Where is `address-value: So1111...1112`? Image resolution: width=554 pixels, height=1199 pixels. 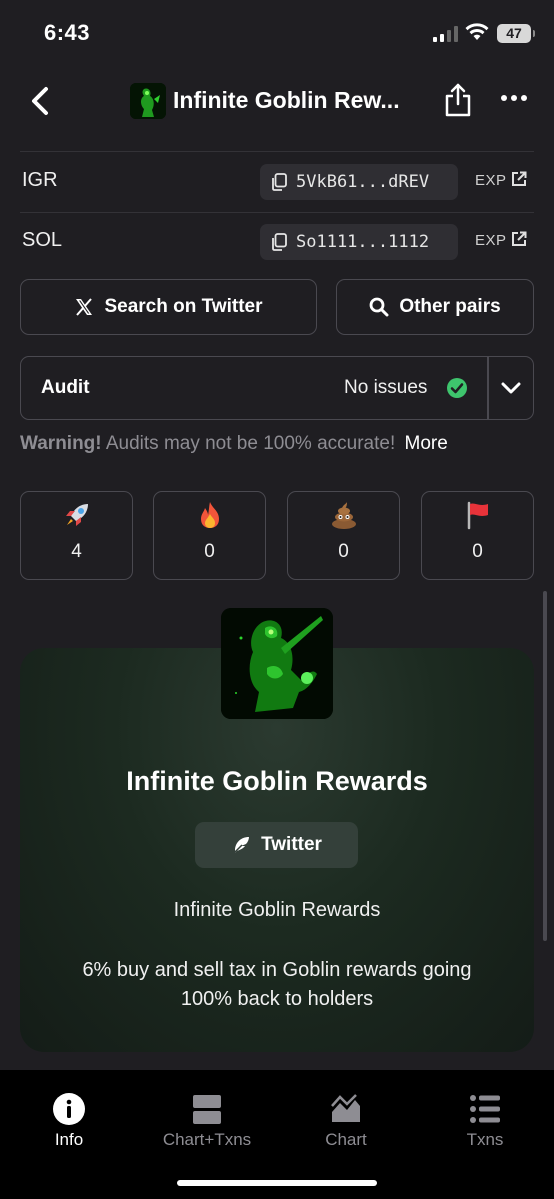 address-value: So1111...1112 is located at coordinates (363, 242).